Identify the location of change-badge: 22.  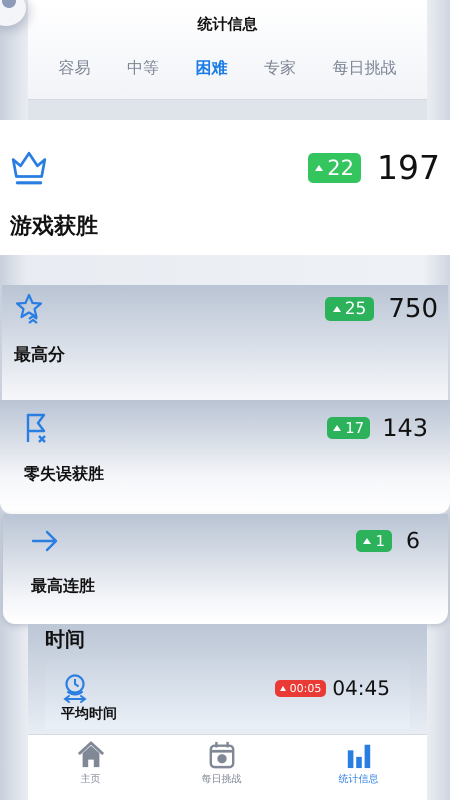
(334, 167).